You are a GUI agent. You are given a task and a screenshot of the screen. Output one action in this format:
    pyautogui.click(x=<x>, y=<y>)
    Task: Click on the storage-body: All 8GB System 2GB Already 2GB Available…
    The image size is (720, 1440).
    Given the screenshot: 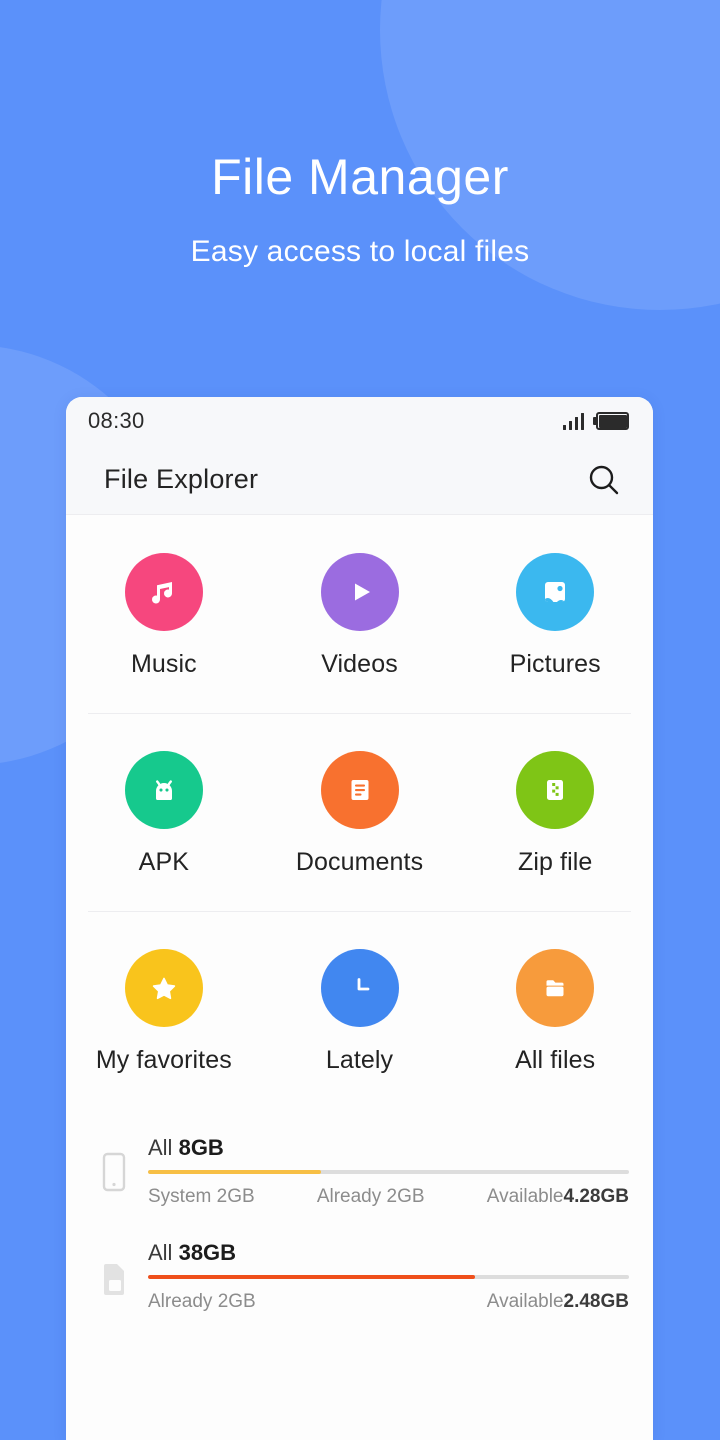 What is the action you would take?
    pyautogui.click(x=383, y=1171)
    